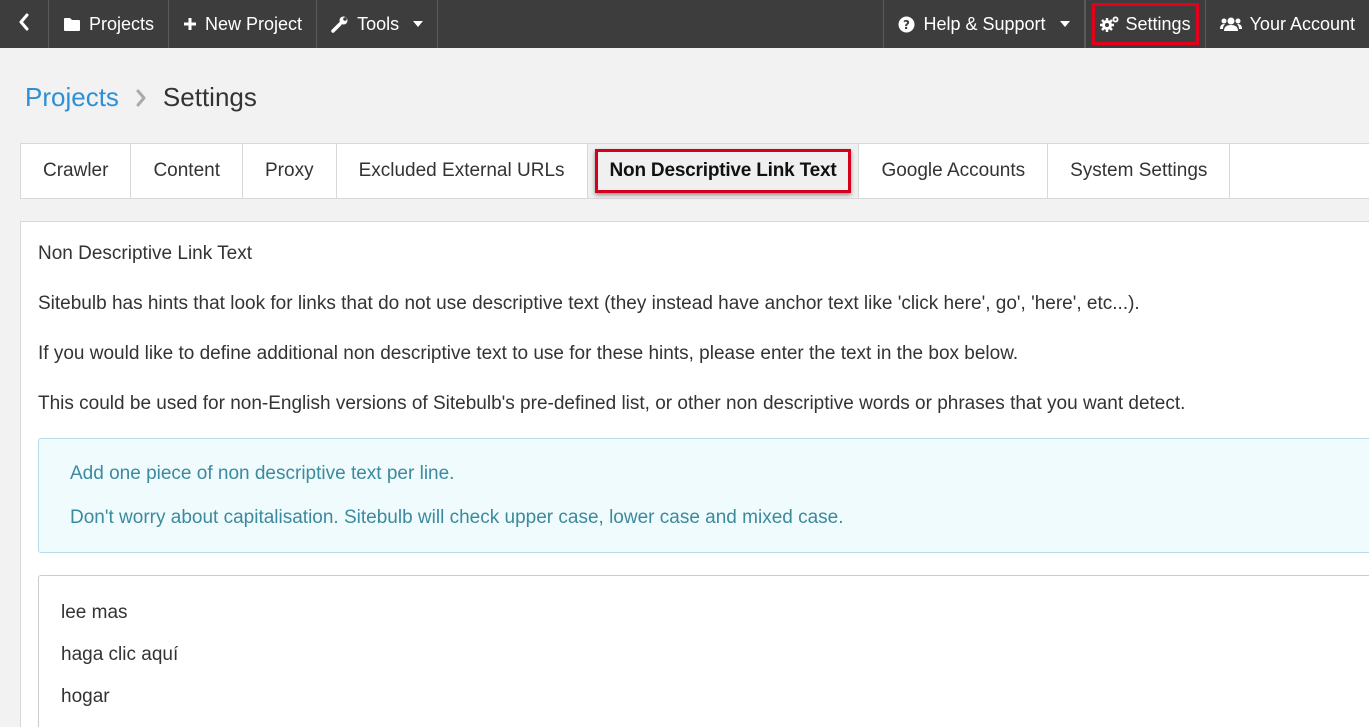 This screenshot has height=727, width=1369. I want to click on help-support-label: Help & Support, so click(984, 23).